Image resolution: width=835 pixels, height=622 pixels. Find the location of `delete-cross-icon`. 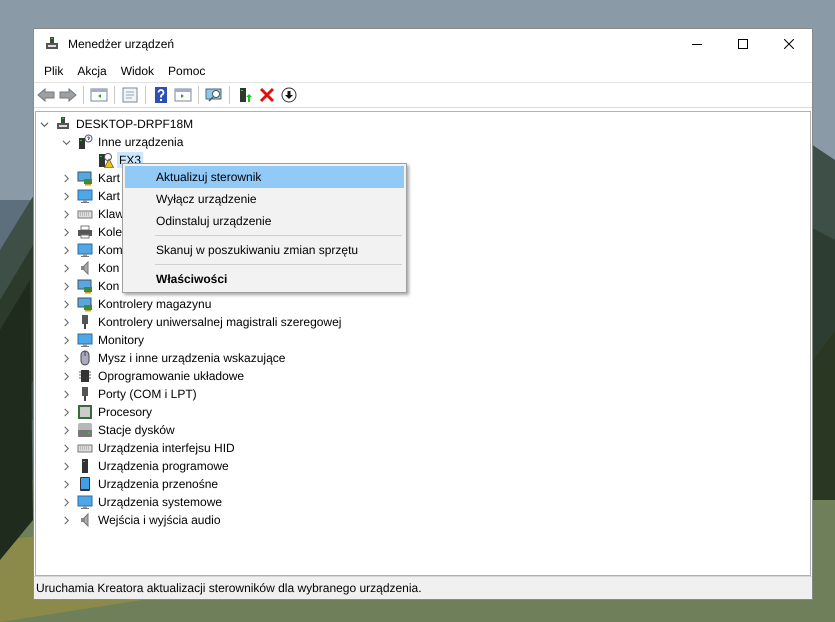

delete-cross-icon is located at coordinates (267, 95).